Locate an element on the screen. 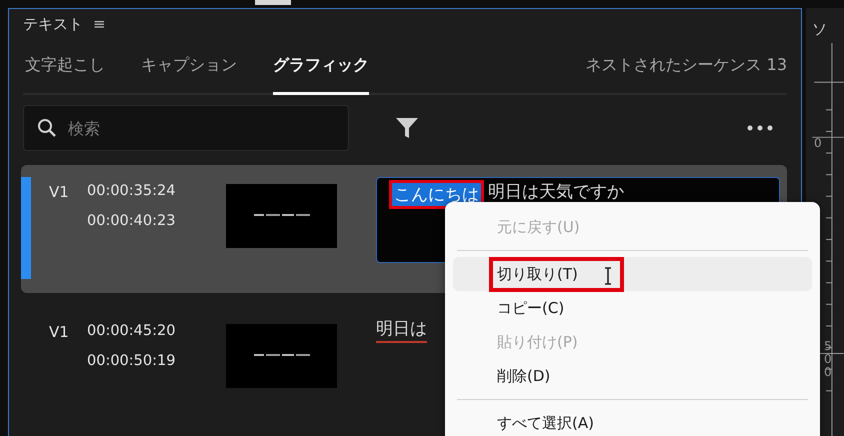 The height and width of the screenshot is (436, 844). menu-item: コピー(C) is located at coordinates (632, 308).